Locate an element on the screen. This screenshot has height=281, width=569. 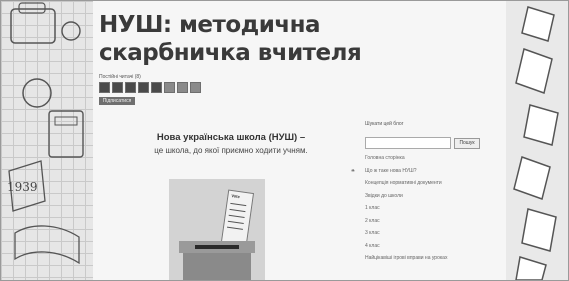
alphabet-blocks-illustration is located at coordinates (536, 143).